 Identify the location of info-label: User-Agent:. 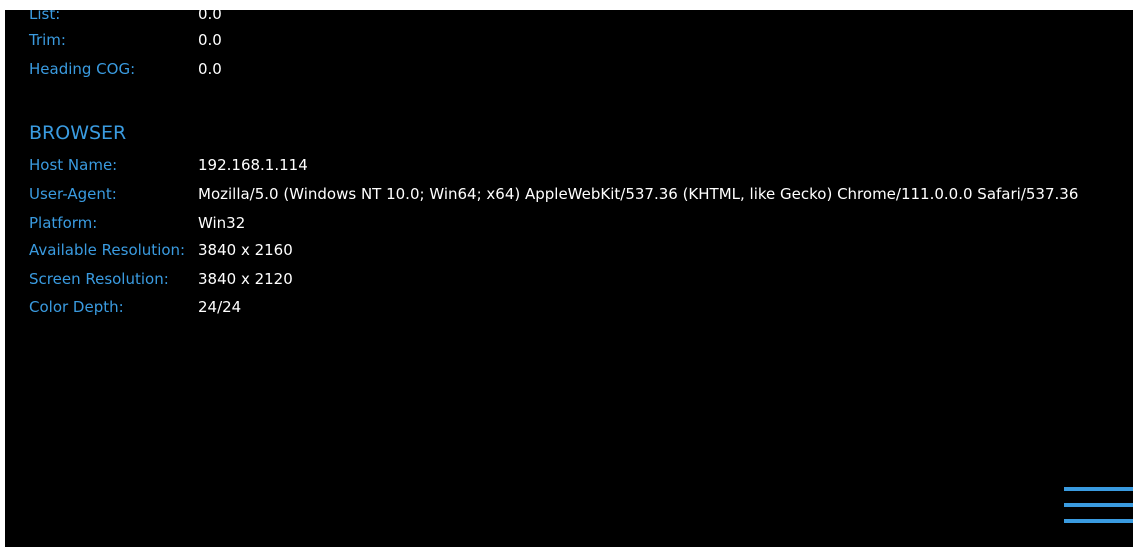
(73, 194).